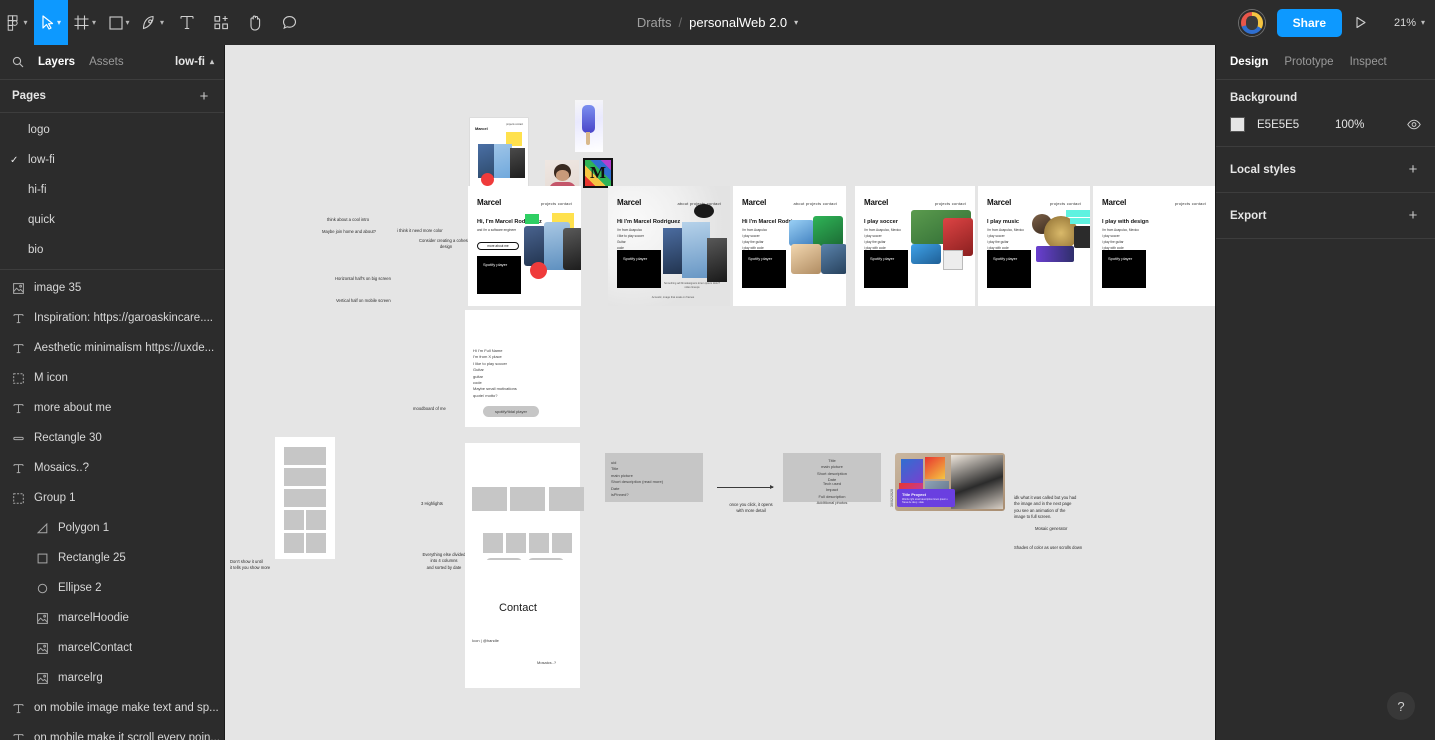 The width and height of the screenshot is (1435, 740). I want to click on components-tool-icon, so click(221, 22).